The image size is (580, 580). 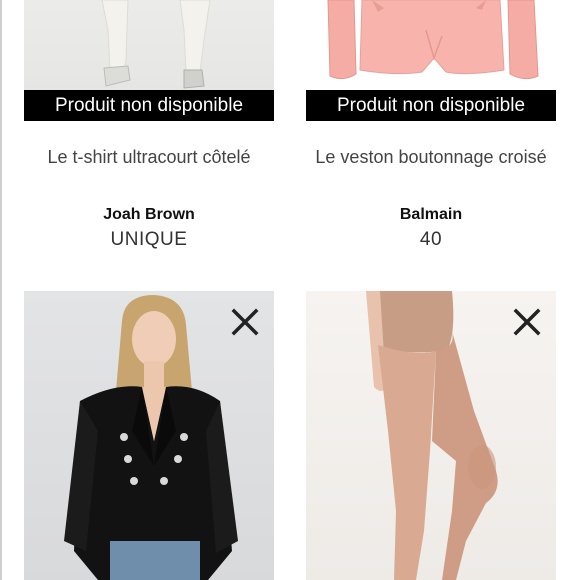 I want to click on white-pants-model-image: Produit non disponible, so click(x=149, y=60).